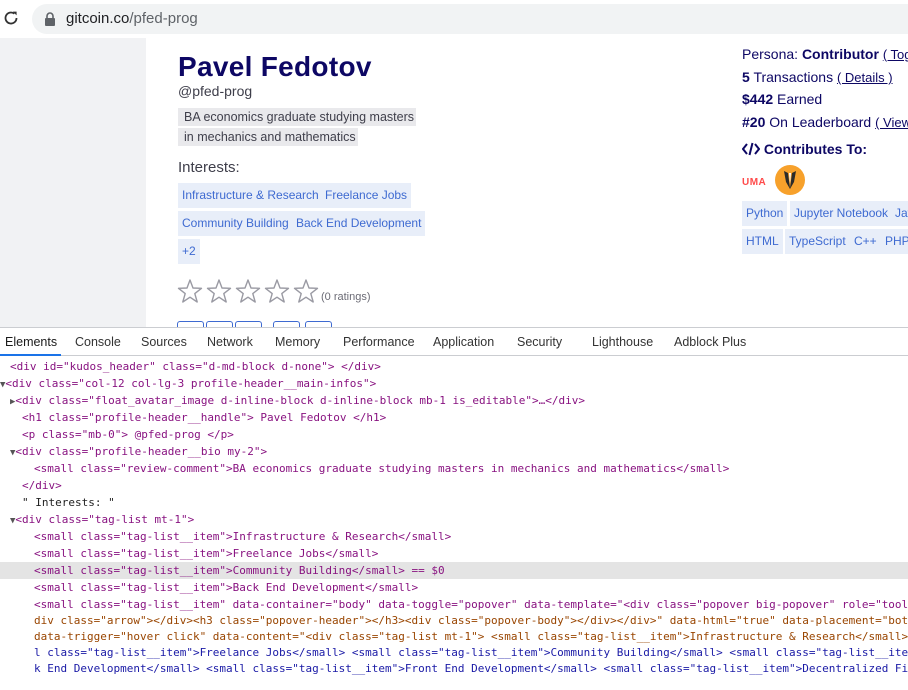 The width and height of the screenshot is (908, 690). I want to click on language-tag: C++, so click(865, 241).